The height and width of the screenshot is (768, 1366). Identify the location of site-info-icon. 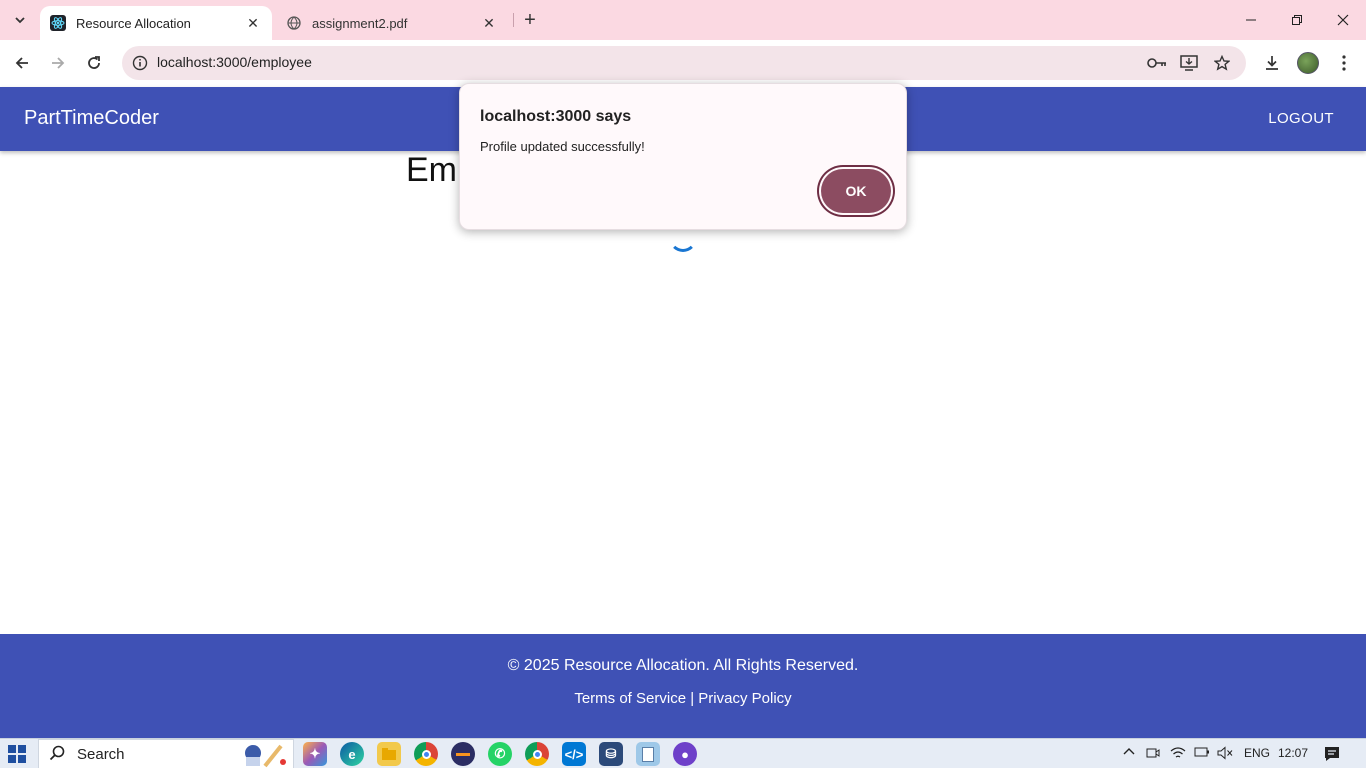
(140, 63).